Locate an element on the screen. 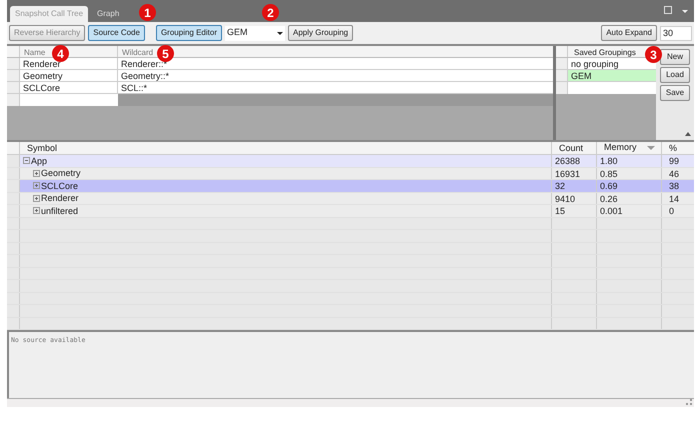  scroll-up-icon is located at coordinates (688, 134).